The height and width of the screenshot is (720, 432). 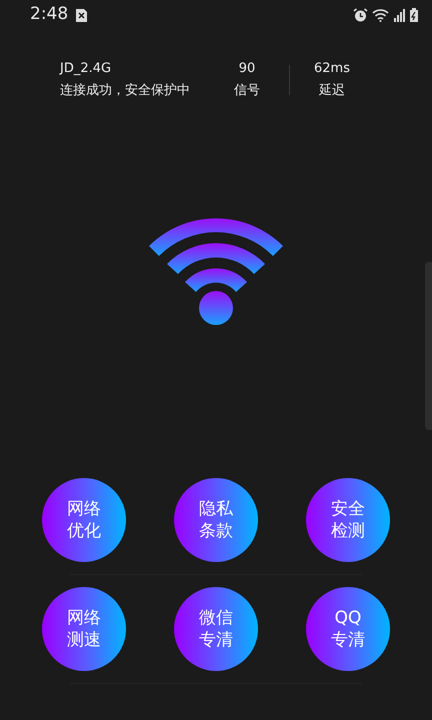 What do you see at coordinates (247, 91) in the screenshot?
I see `signal-label: 信号` at bounding box center [247, 91].